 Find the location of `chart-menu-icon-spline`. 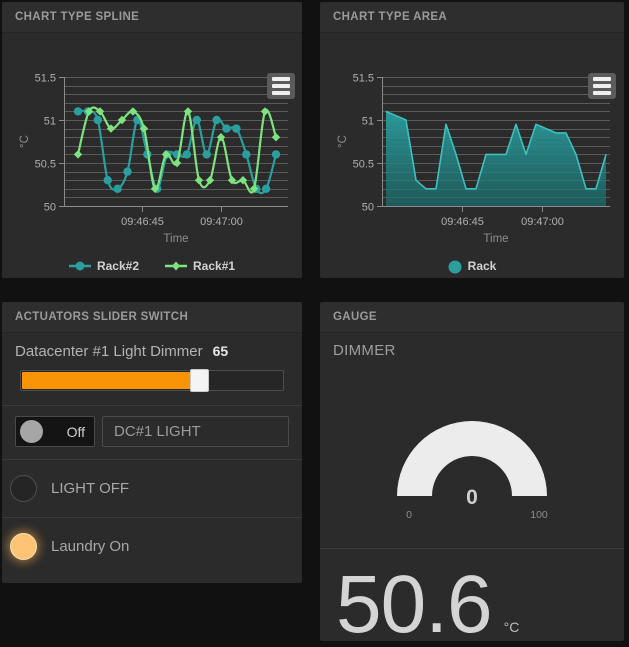

chart-menu-icon-spline is located at coordinates (281, 86).